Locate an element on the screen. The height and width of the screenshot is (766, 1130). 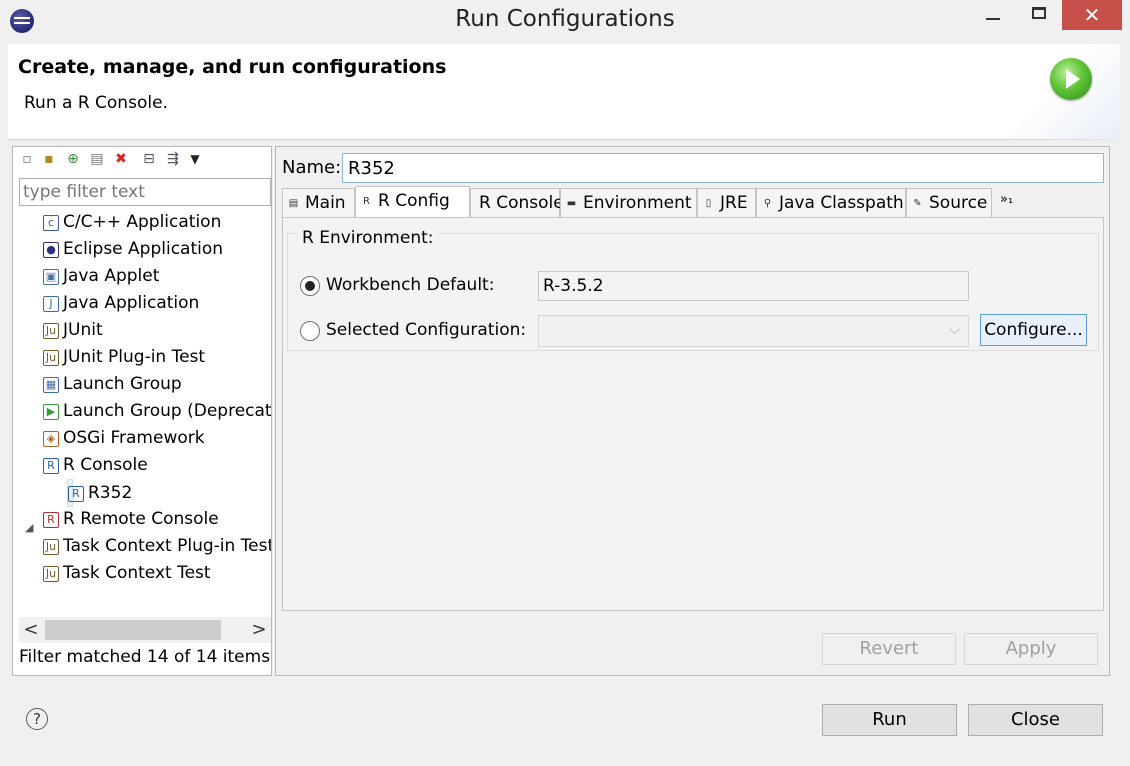
scroll-right-icon: > is located at coordinates (259, 630).